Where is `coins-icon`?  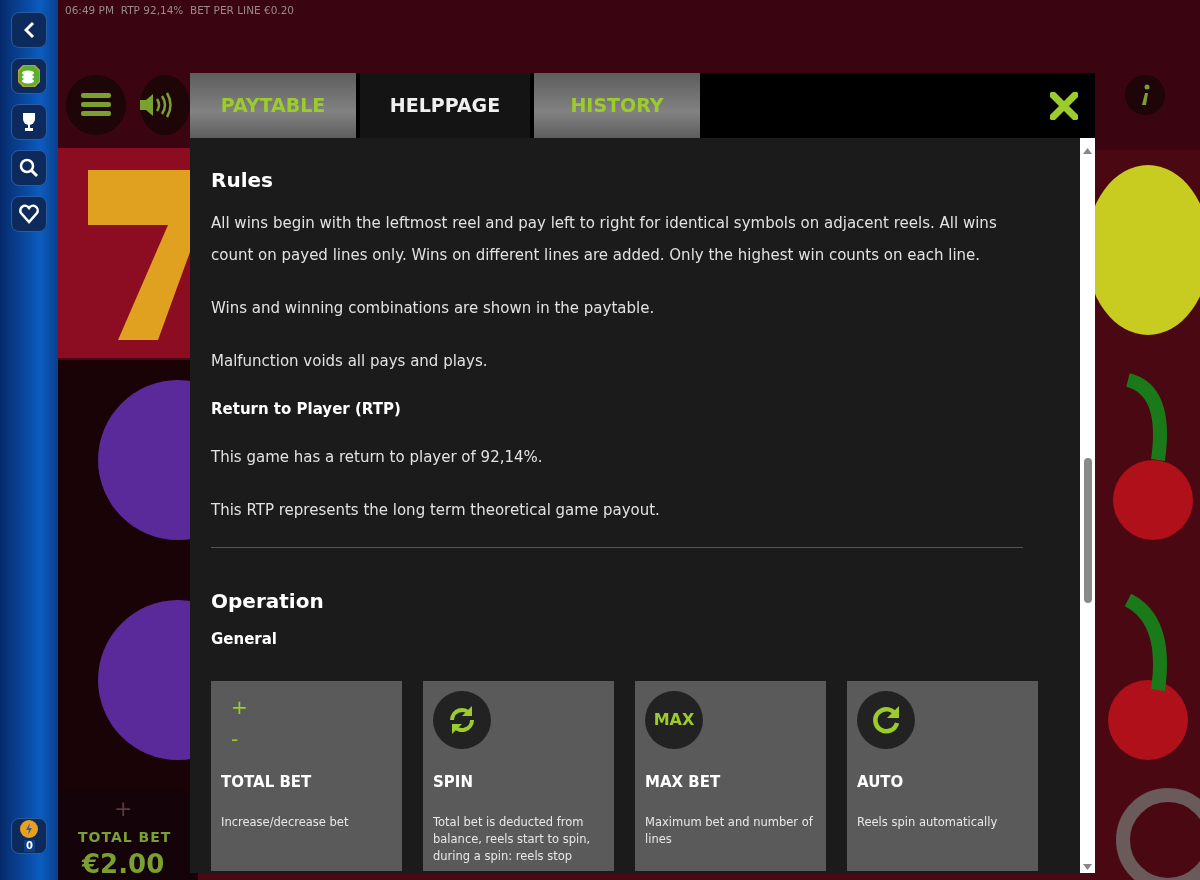
coins-icon is located at coordinates (29, 76).